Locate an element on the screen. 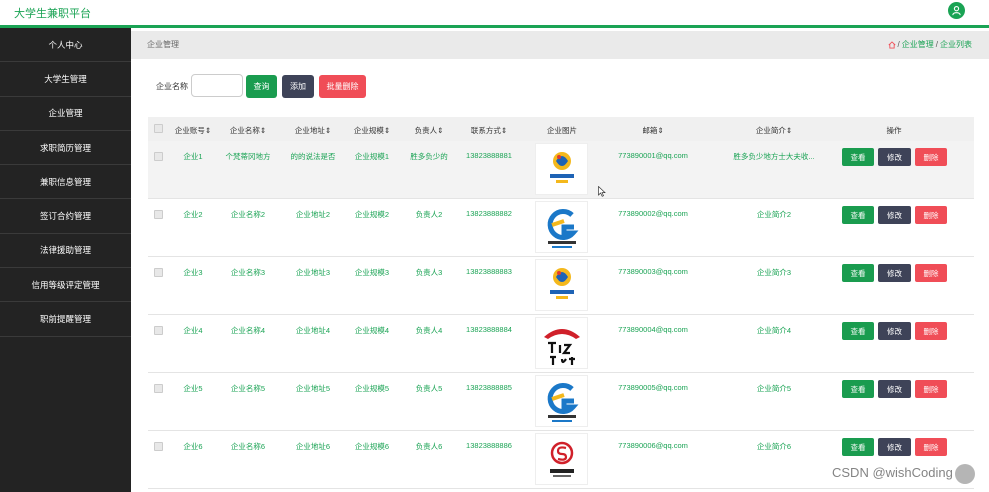  cell-manager: 负责人4 is located at coordinates (429, 330).